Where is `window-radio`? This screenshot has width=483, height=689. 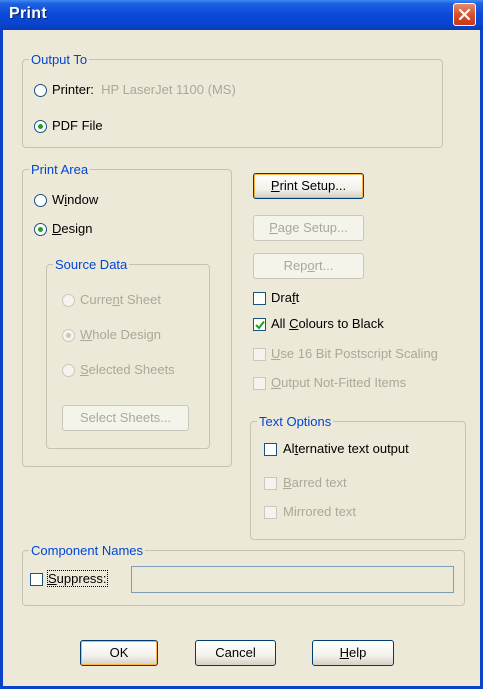
window-radio is located at coordinates (40, 200).